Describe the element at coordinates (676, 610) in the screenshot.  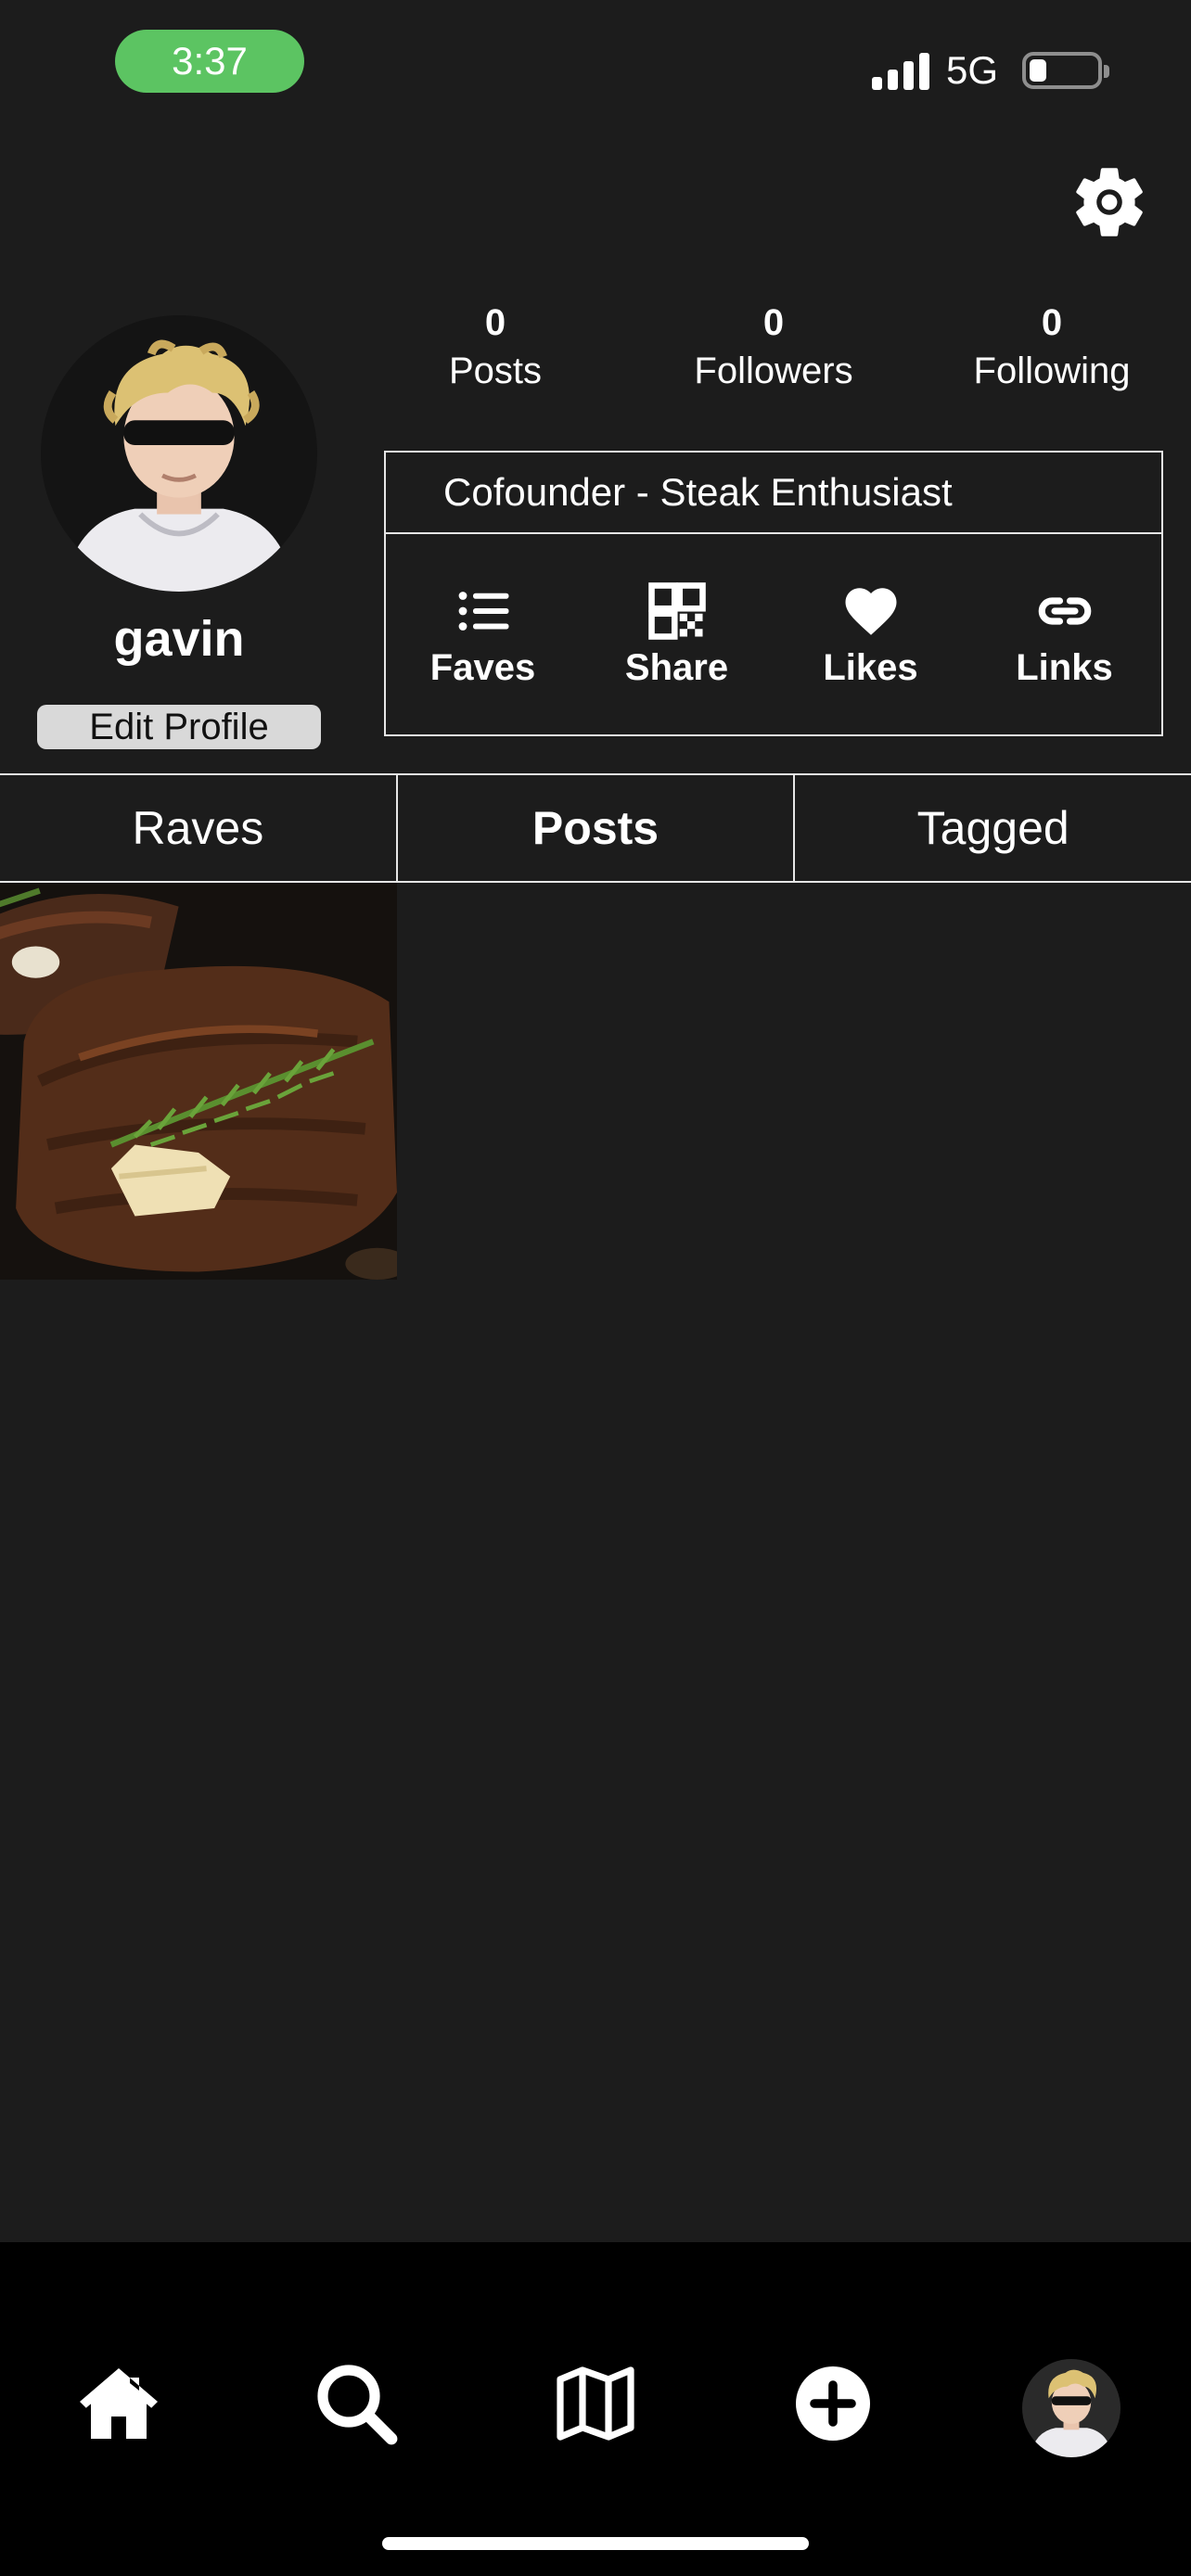
I see `qr-code-icon` at that location.